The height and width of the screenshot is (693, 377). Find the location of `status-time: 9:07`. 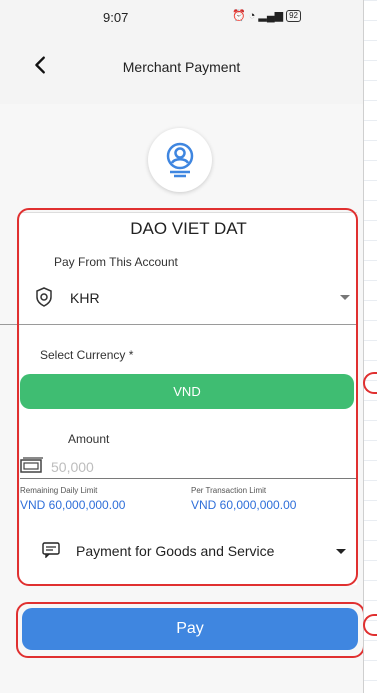

status-time: 9:07 is located at coordinates (116, 17).